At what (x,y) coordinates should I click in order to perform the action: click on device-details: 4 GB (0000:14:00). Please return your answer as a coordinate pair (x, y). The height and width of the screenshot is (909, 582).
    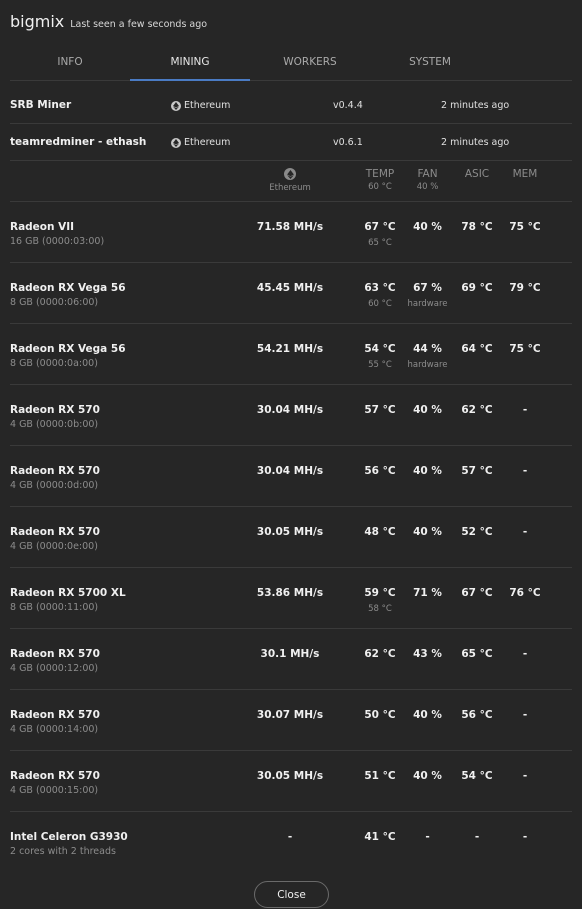
    Looking at the image, I should click on (54, 729).